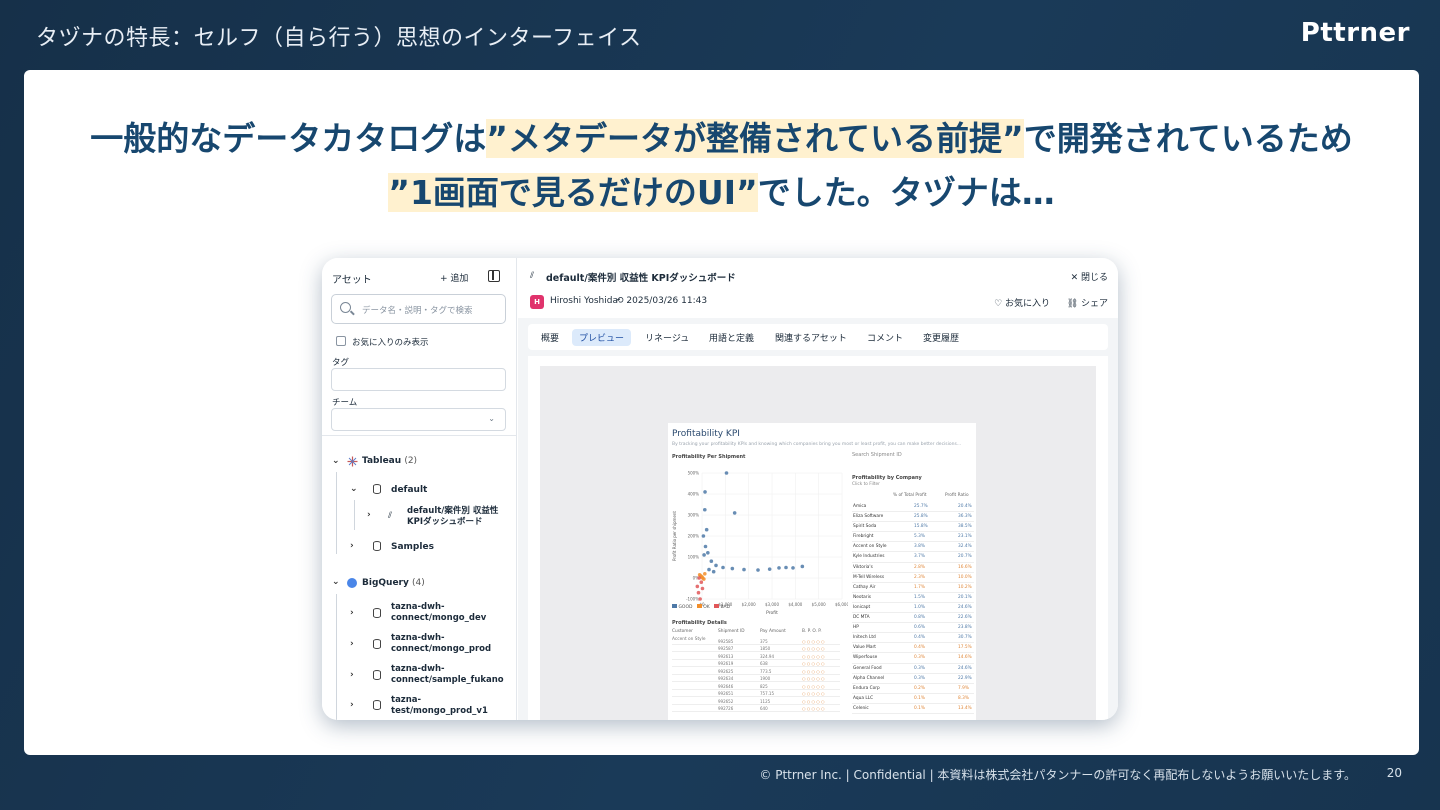  I want to click on company-row: Initech Ltd 0.4% 30.7%, so click(913, 638).